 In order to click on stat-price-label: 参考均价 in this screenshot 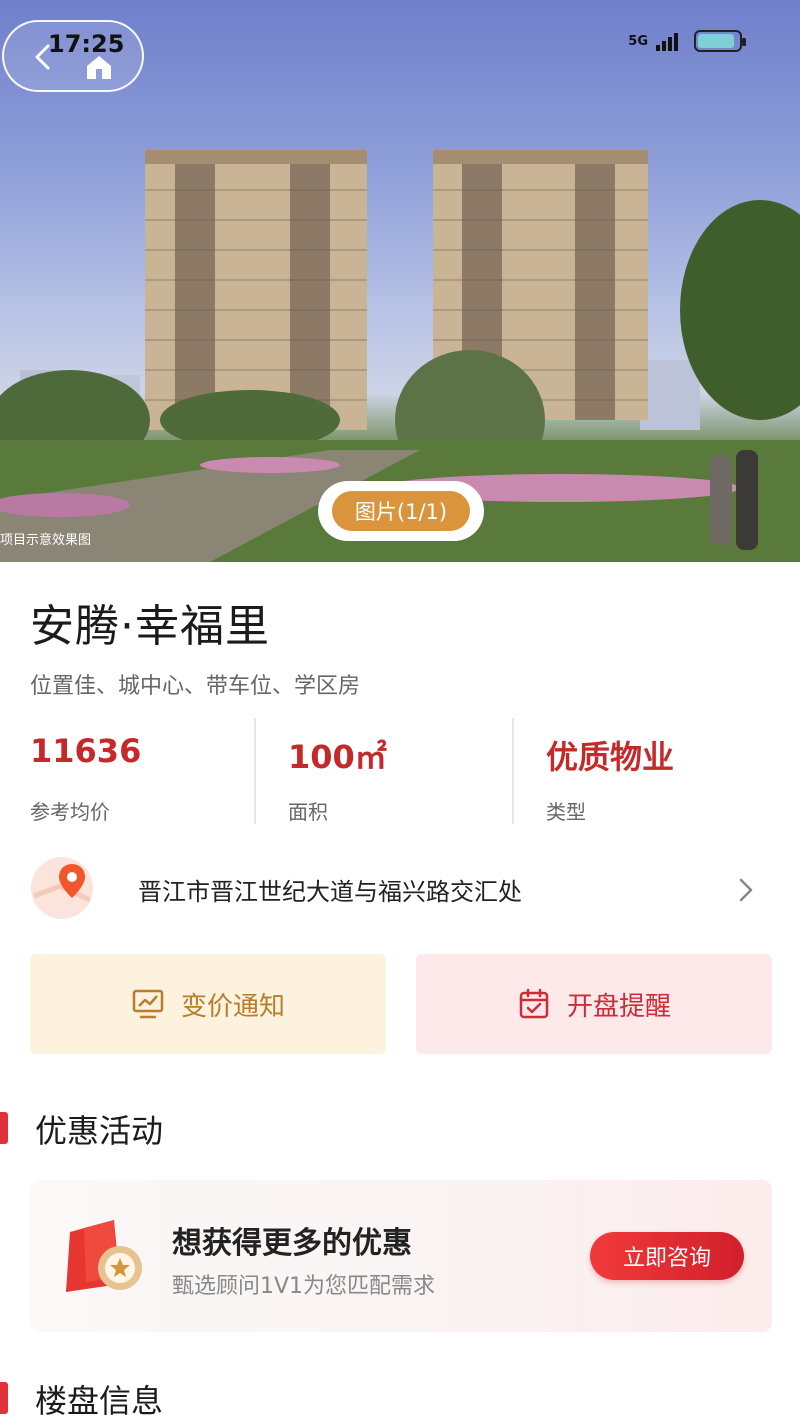, I will do `click(70, 812)`.